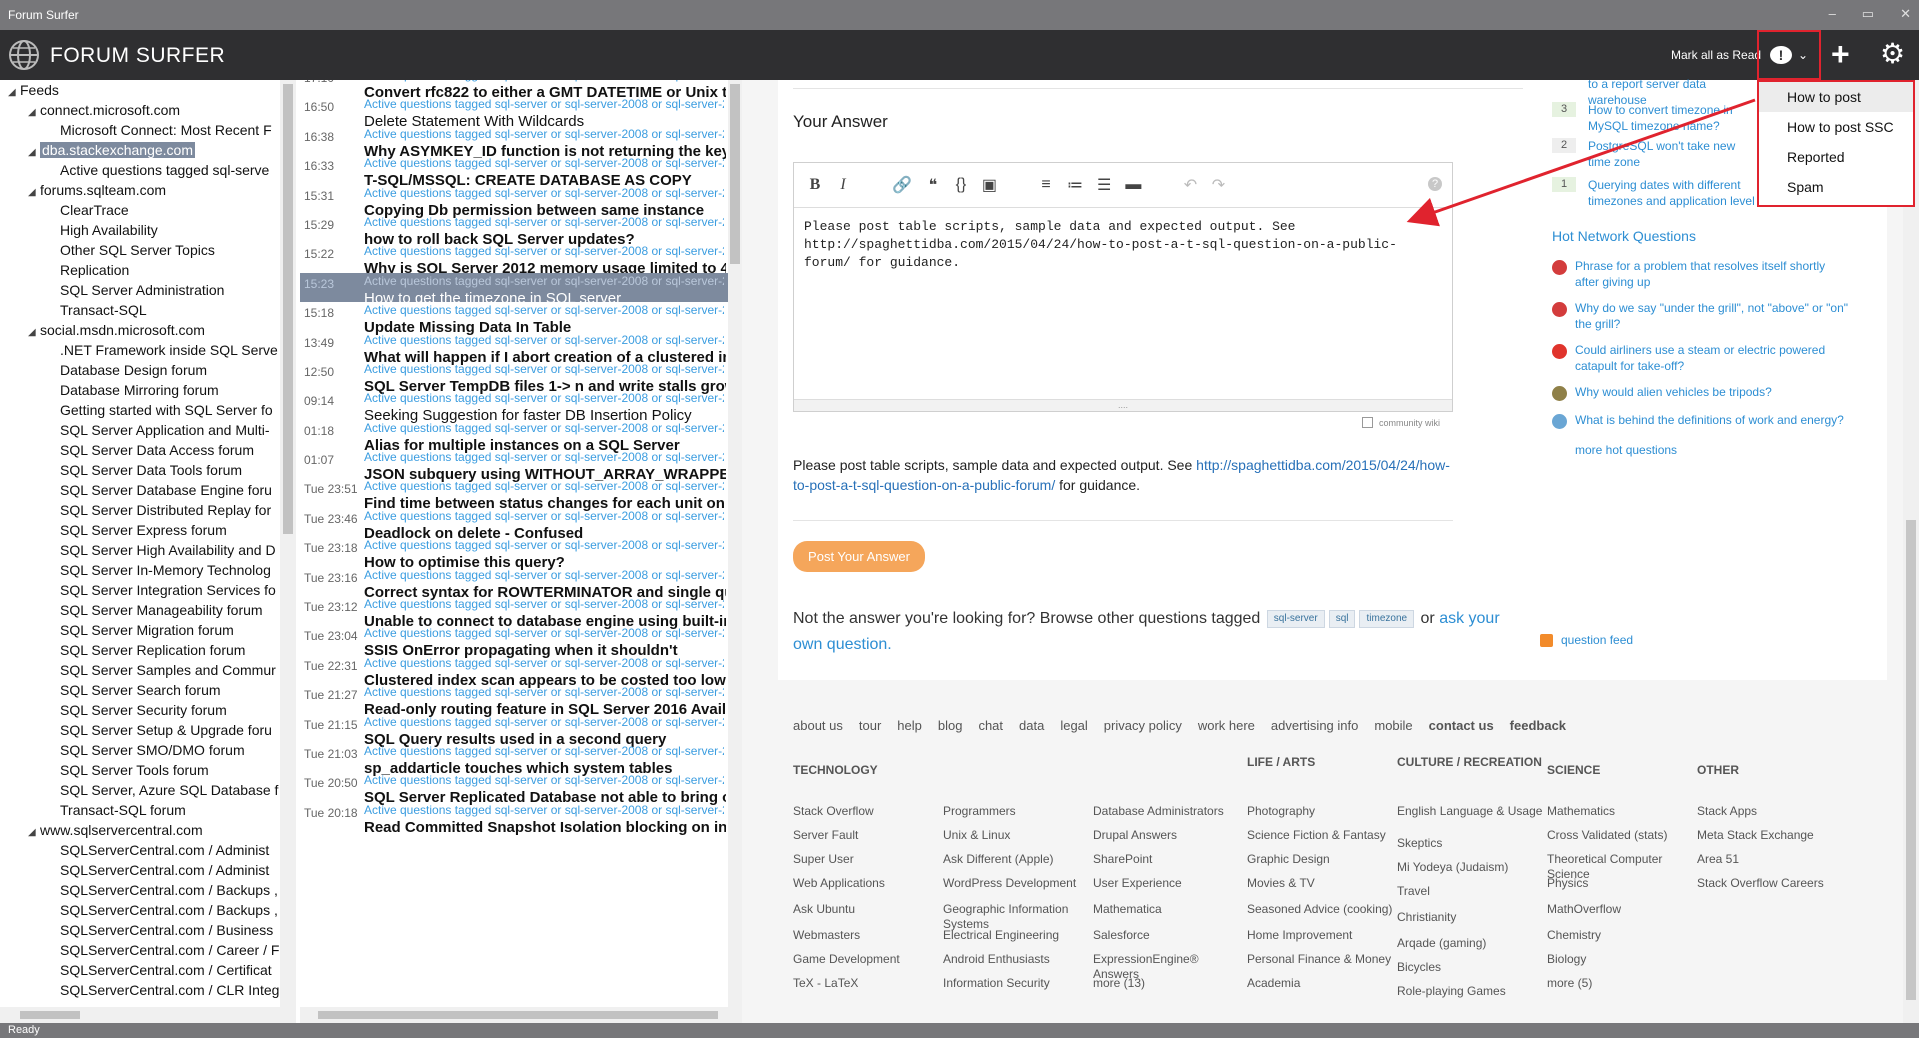 The image size is (1919, 1038). I want to click on tree-node: Other SQL Server Topics, so click(140, 250).